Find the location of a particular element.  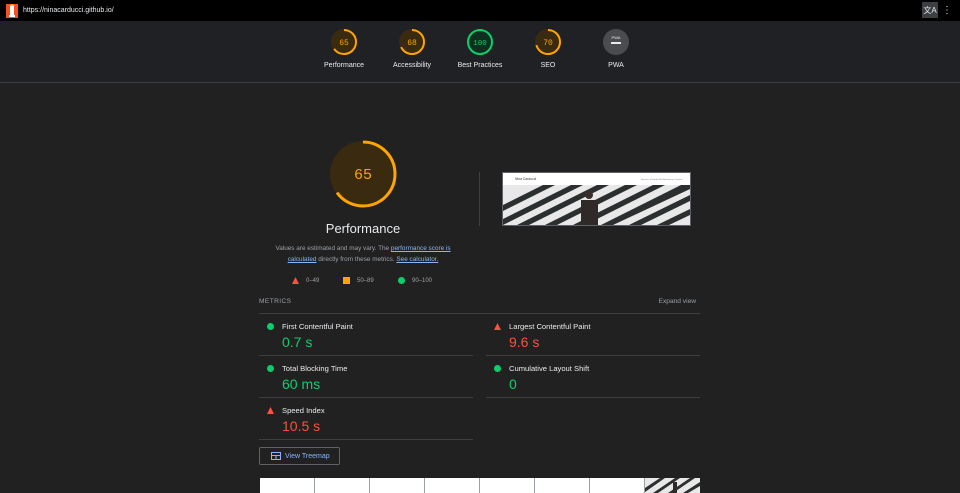

metric-value: 10.5 s is located at coordinates (301, 426).